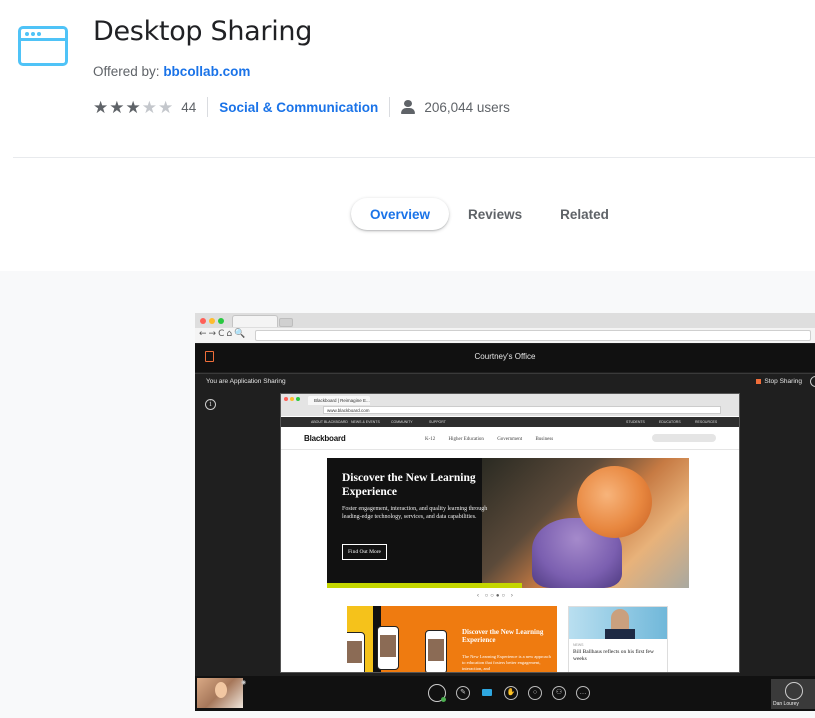 Image resolution: width=815 pixels, height=718 pixels. I want to click on stop-sharing: Stop Sharing, so click(779, 381).